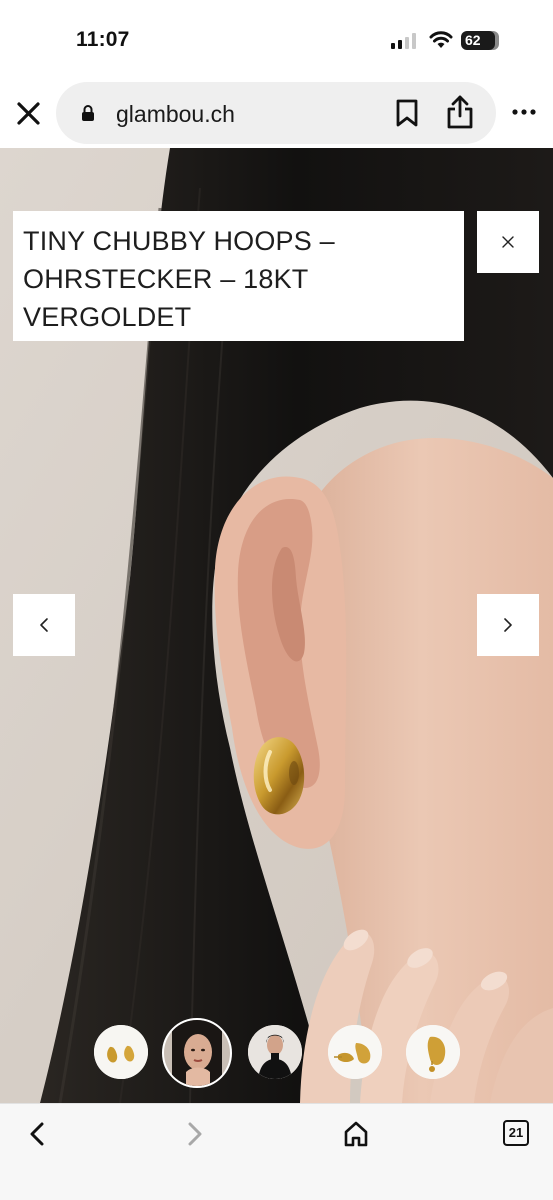 Image resolution: width=553 pixels, height=1200 pixels. I want to click on browser-toolbar: 21, so click(276, 1151).